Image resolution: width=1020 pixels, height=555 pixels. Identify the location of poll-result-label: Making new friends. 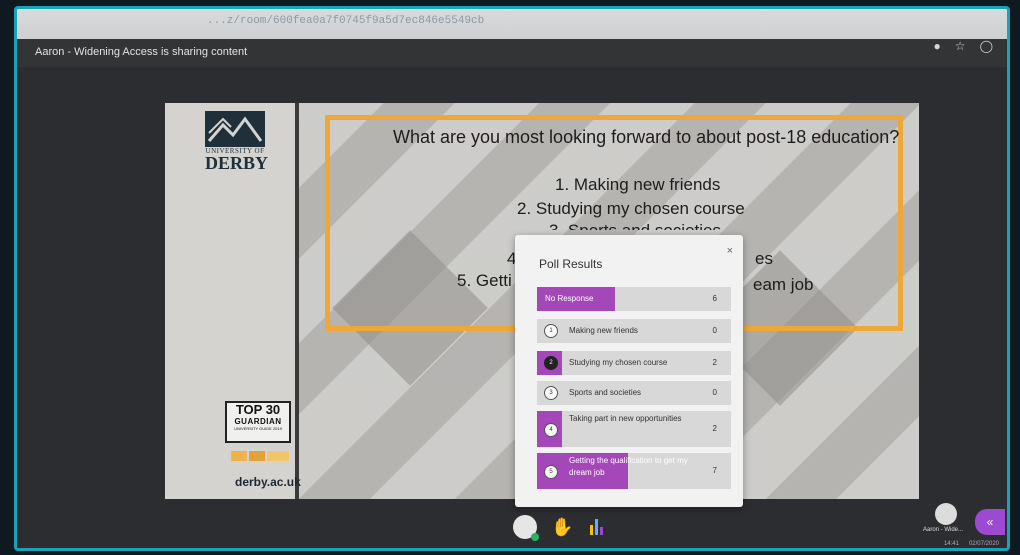
(603, 330).